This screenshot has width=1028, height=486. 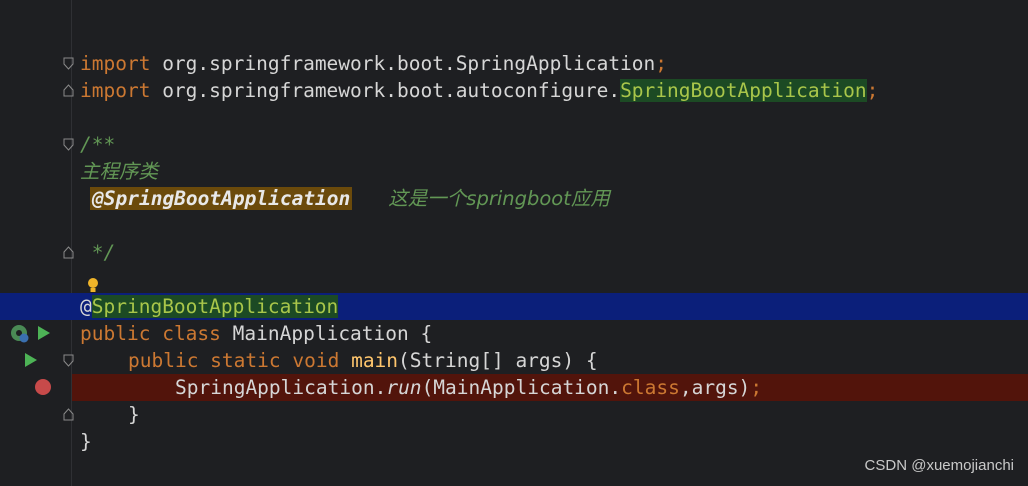 What do you see at coordinates (403, 387) in the screenshot?
I see `run-method: run` at bounding box center [403, 387].